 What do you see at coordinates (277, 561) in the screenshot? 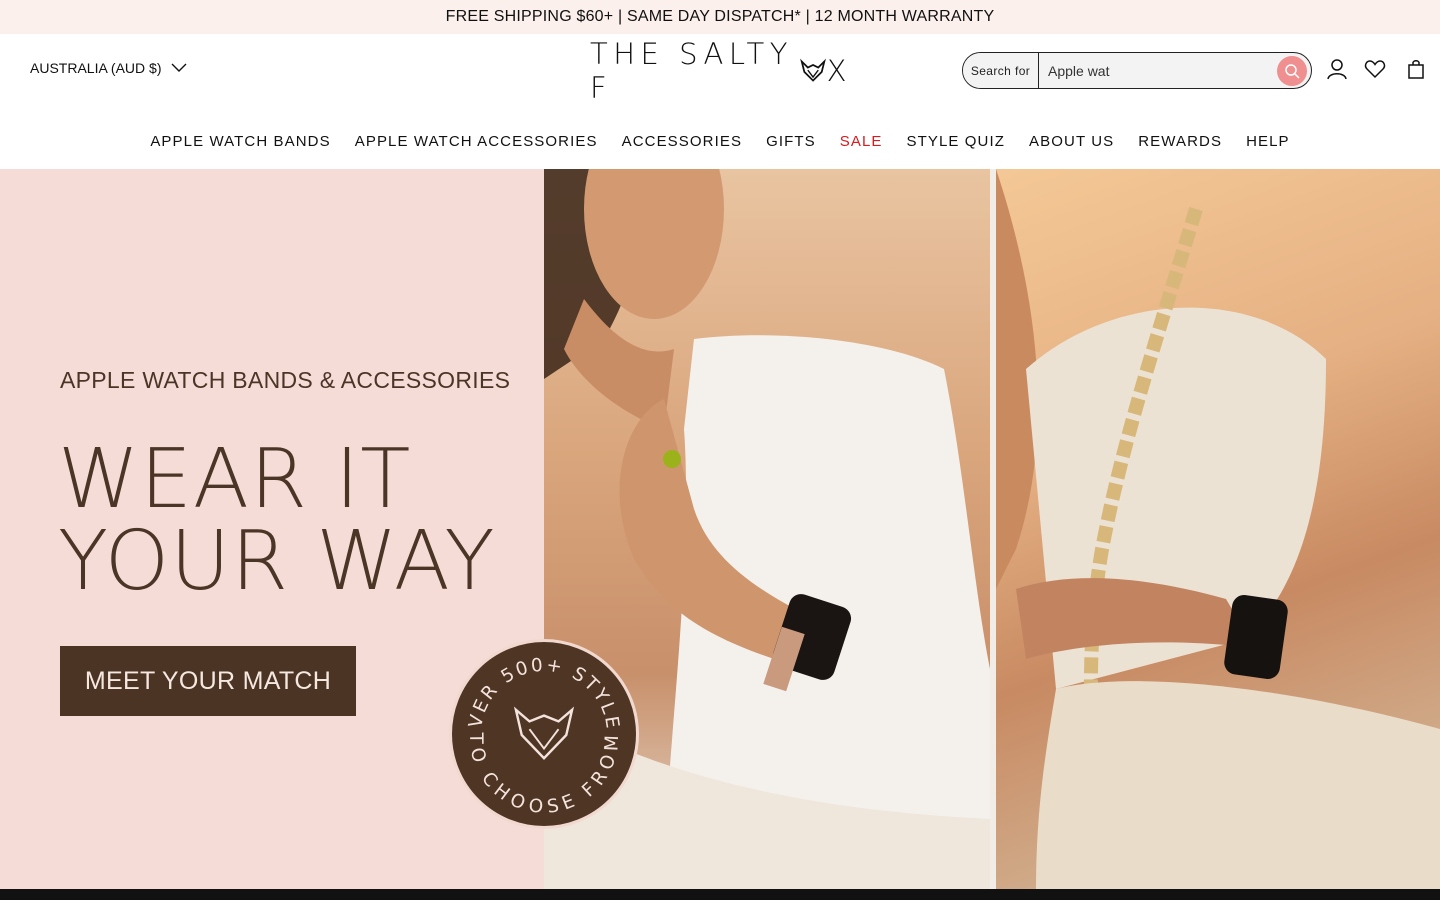
I see `hero-headline-line-2: YOUR WAY` at bounding box center [277, 561].